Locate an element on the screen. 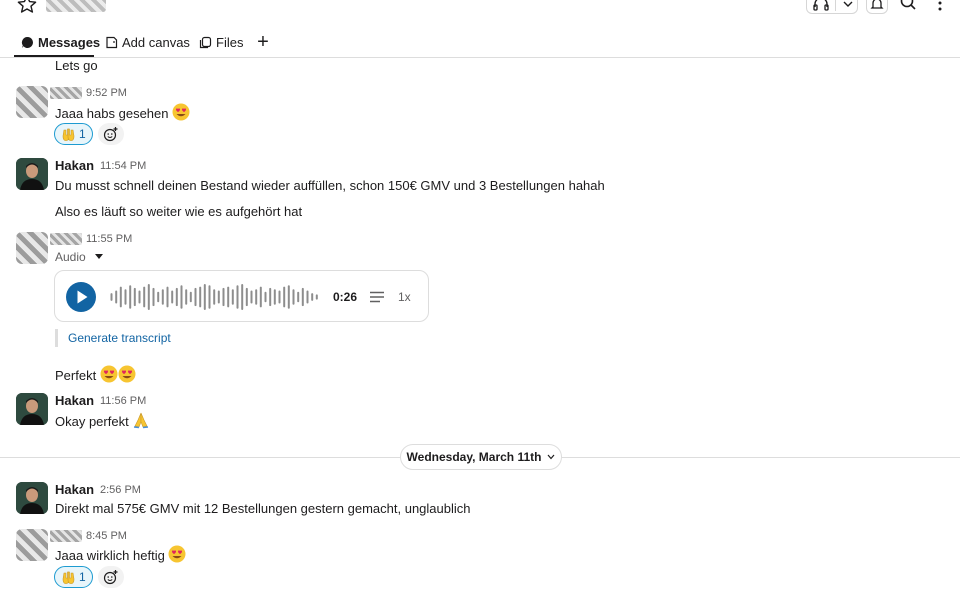  message-timestamp: 2:56 PM is located at coordinates (120, 490).